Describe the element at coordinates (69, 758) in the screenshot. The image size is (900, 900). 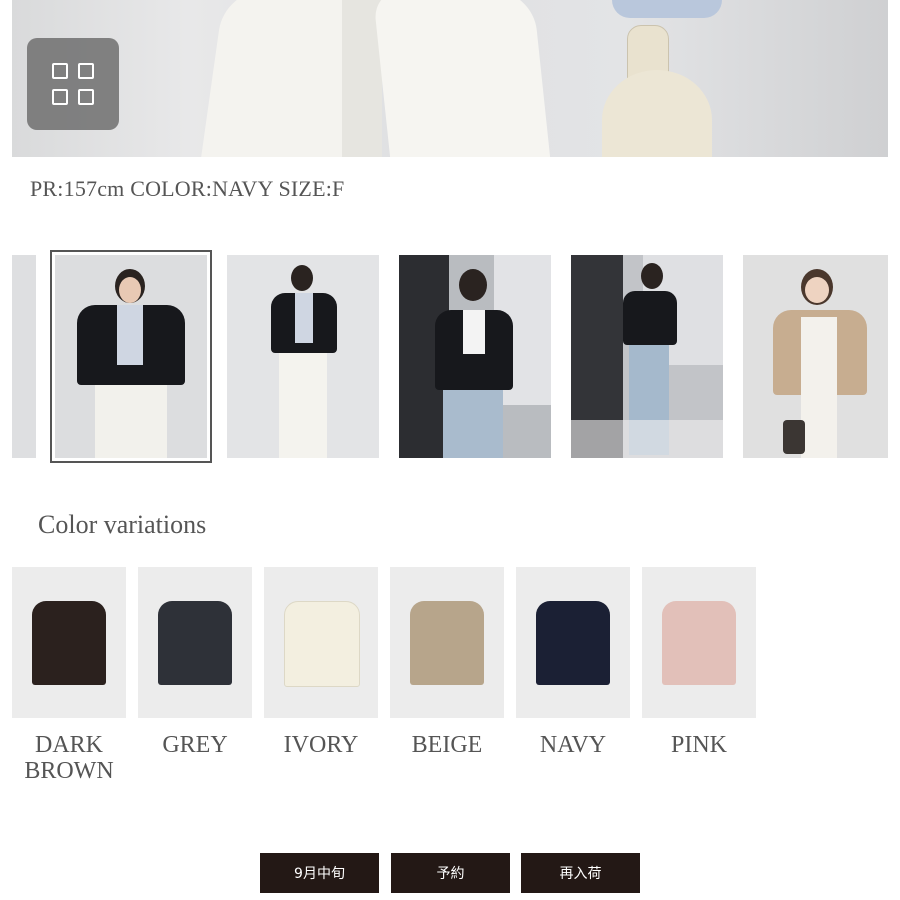
I see `swatch-label: DARK BROWN` at that location.